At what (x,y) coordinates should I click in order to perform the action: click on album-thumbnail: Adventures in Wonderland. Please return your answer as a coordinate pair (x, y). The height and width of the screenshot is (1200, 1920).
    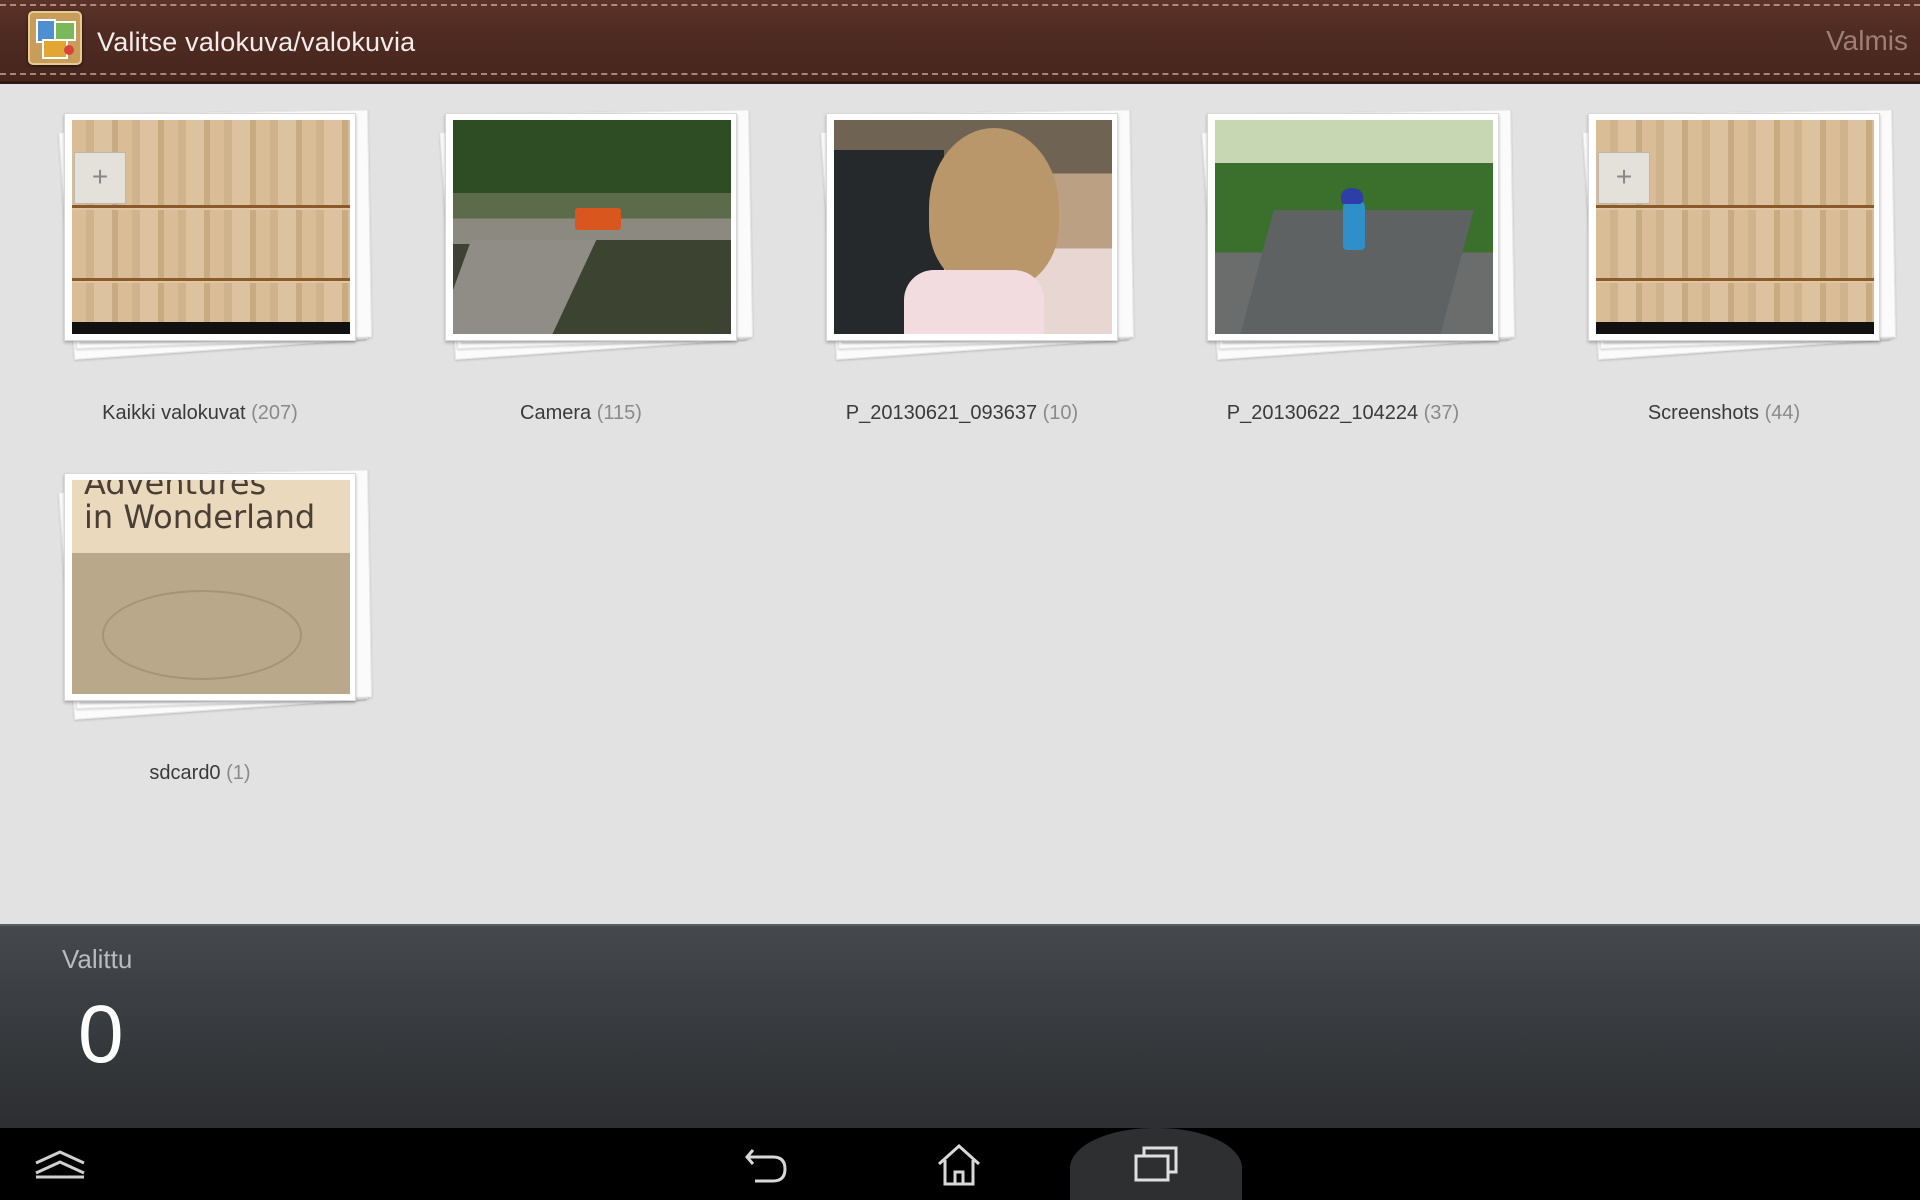
    Looking at the image, I should click on (210, 587).